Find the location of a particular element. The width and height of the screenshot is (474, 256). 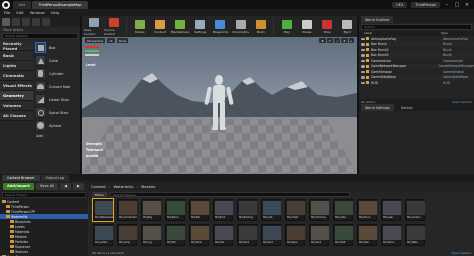

col-type: Type is located at coordinates (444, 33).